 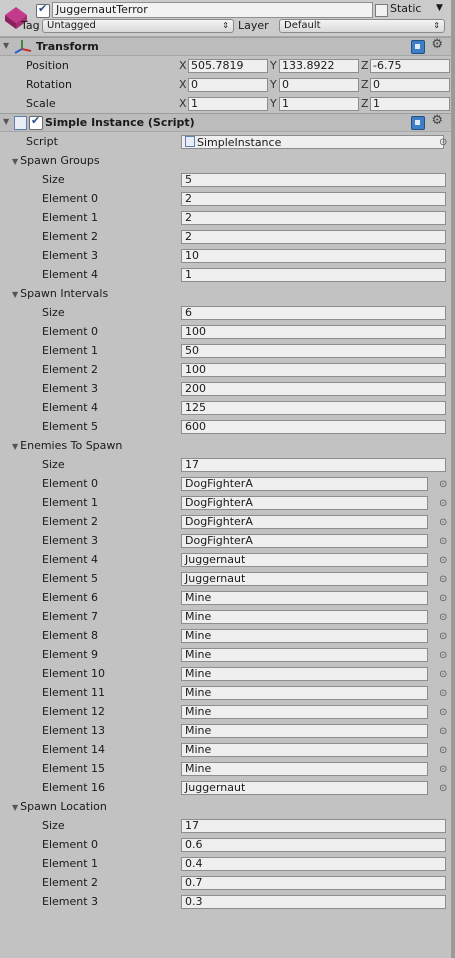 I want to click on axis-y-label: Y, so click(x=273, y=84).